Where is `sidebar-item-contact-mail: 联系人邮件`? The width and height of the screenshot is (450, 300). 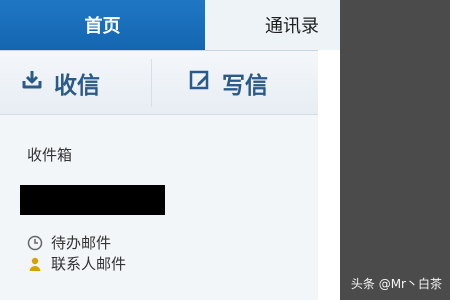
sidebar-item-contact-mail: 联系人邮件 is located at coordinates (76, 263).